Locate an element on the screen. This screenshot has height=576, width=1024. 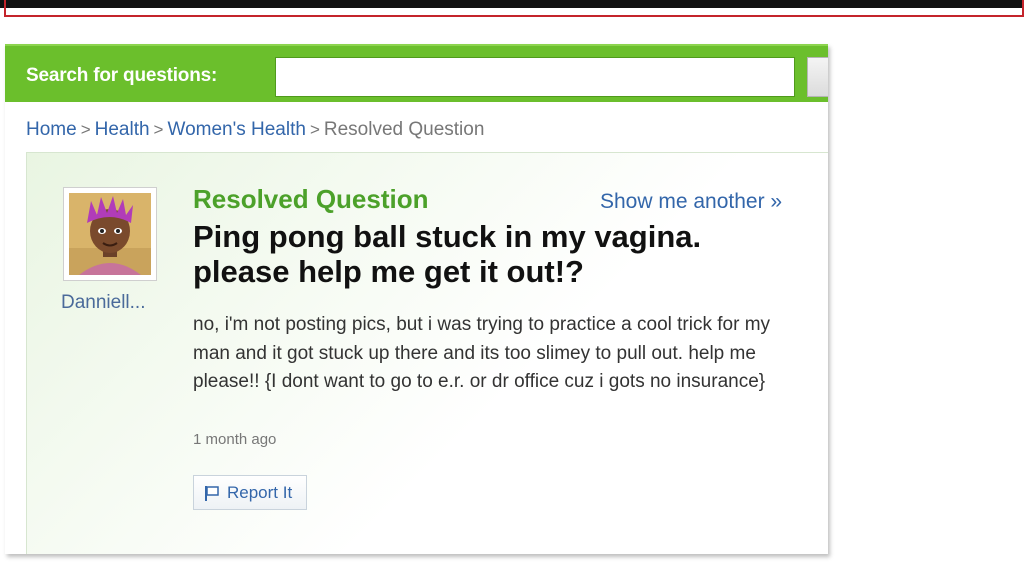
search-input is located at coordinates (535, 77).